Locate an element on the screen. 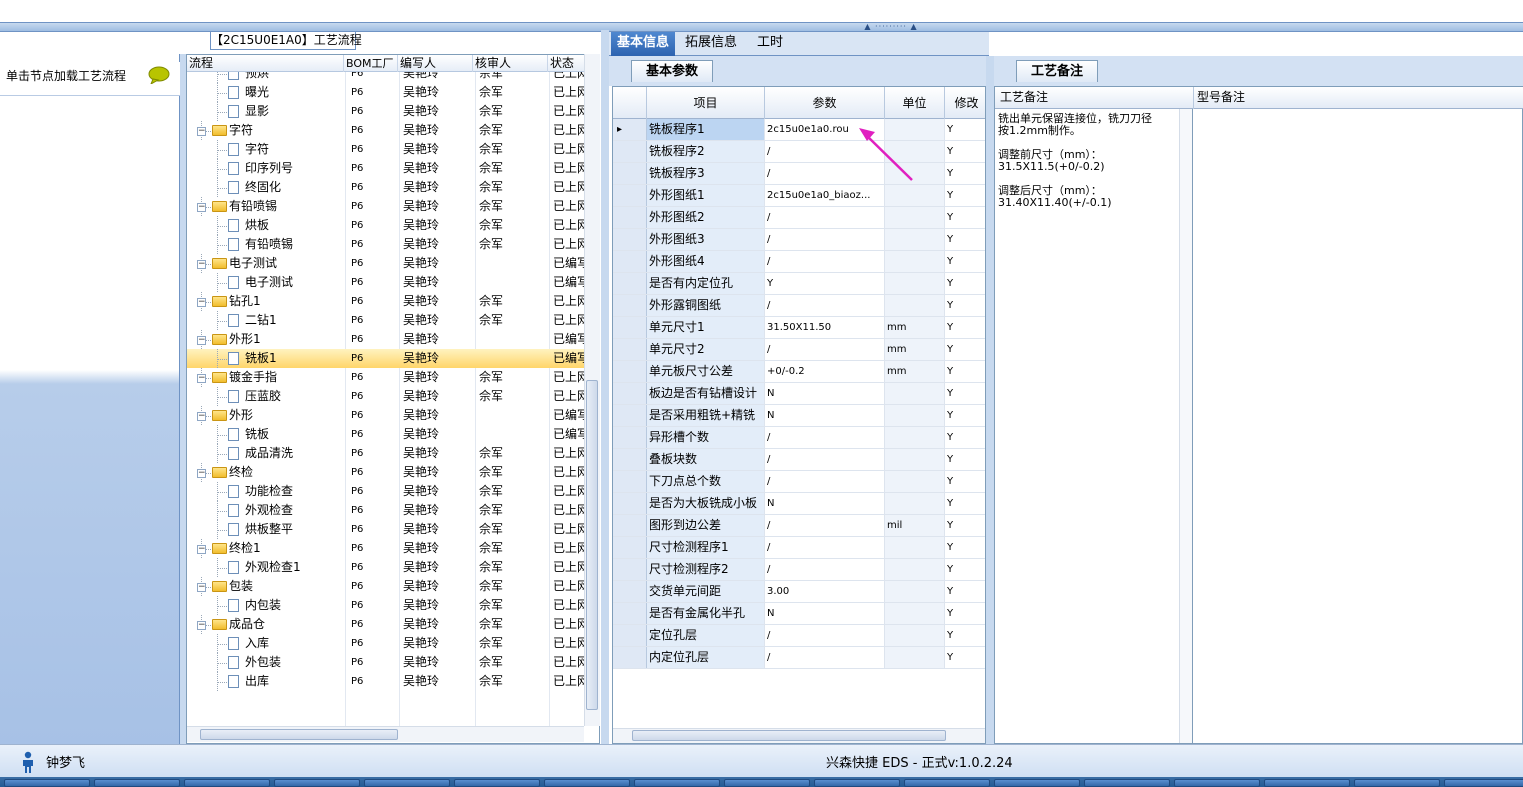 The image size is (1523, 787). tree-horizontal-thumb is located at coordinates (299, 734).